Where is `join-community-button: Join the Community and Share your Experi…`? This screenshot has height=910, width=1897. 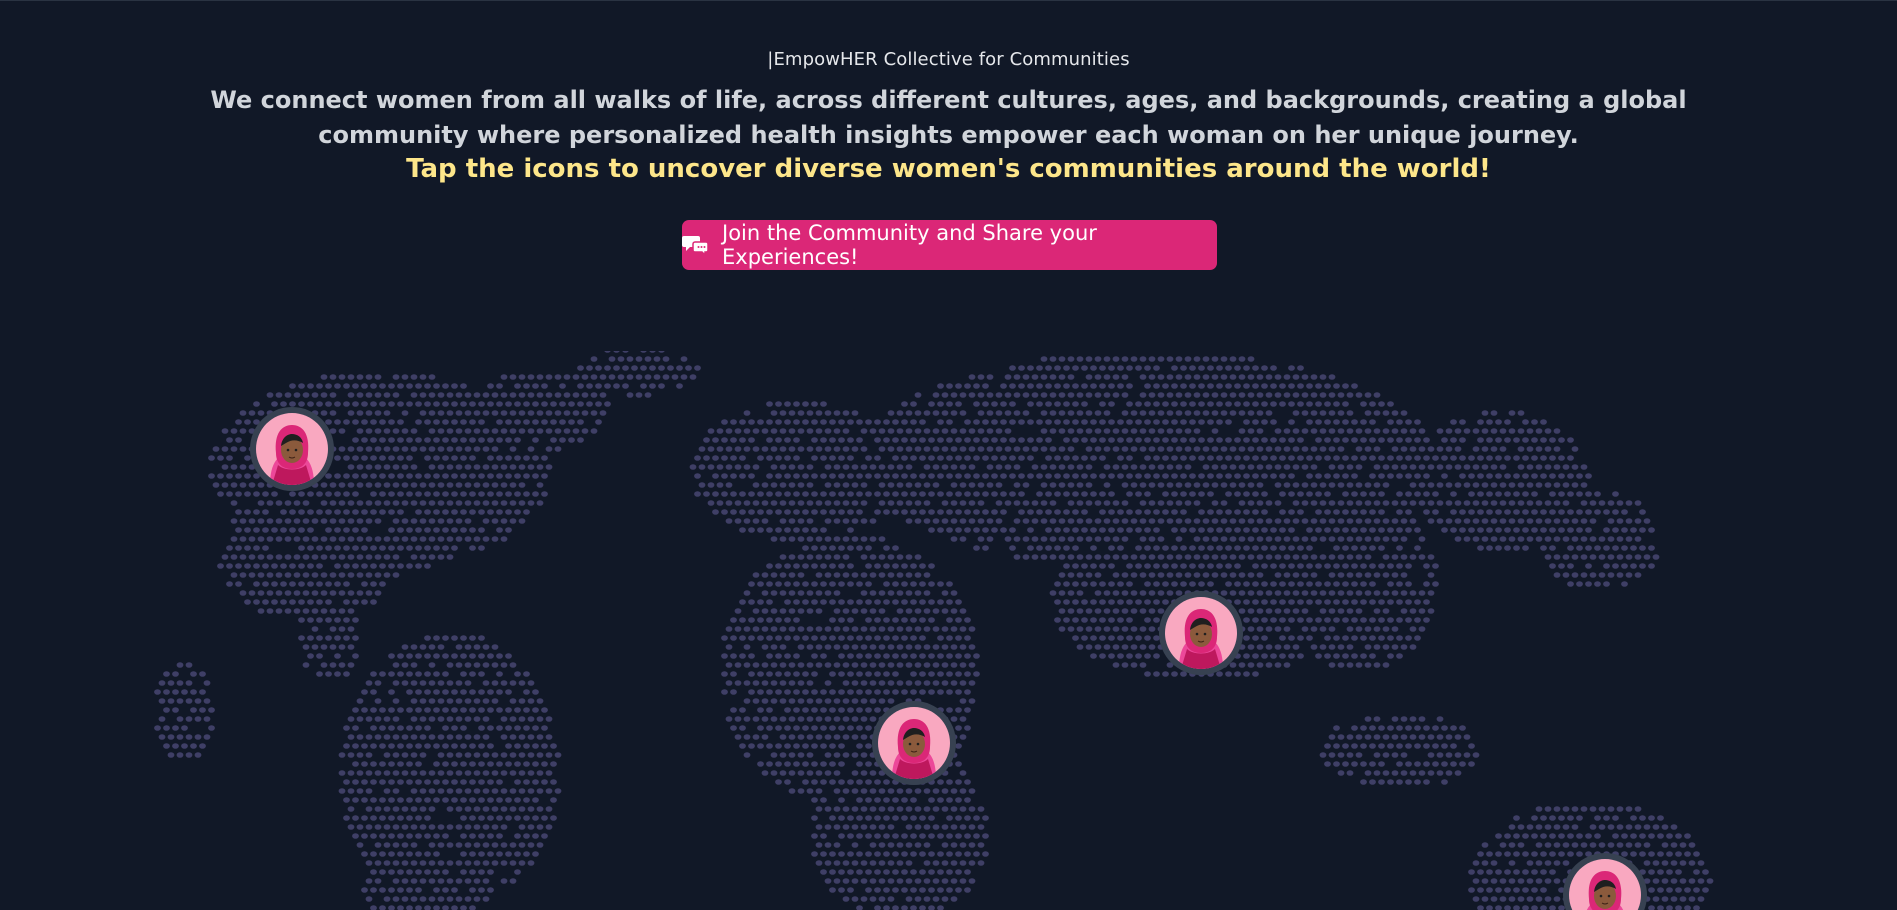 join-community-button: Join the Community and Share your Experi… is located at coordinates (949, 245).